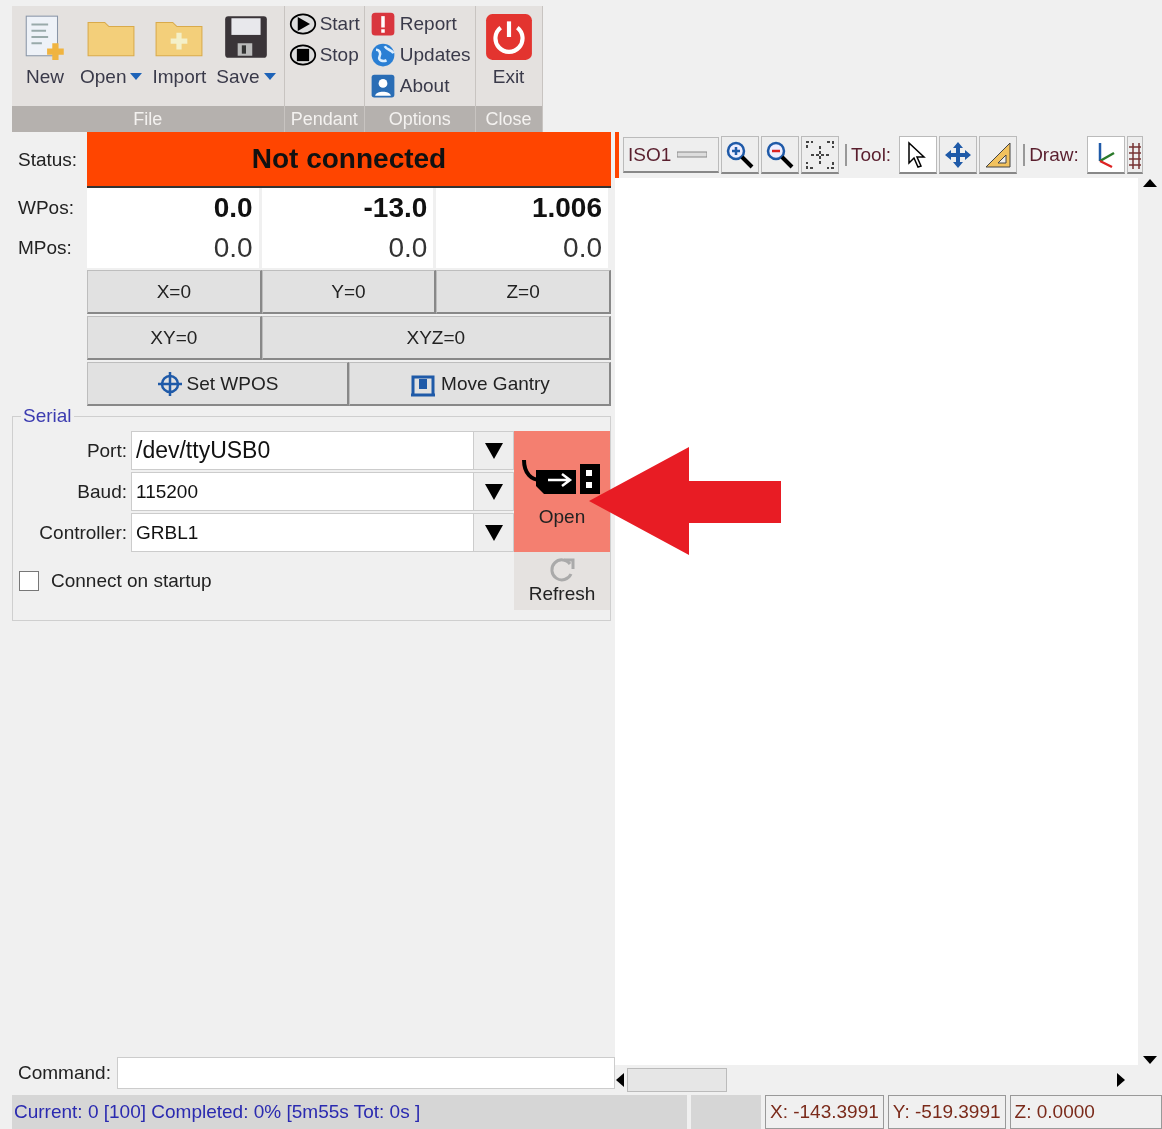 The height and width of the screenshot is (1129, 1162). Describe the element at coordinates (1054, 155) in the screenshot. I see `draw-label: Draw:` at that location.